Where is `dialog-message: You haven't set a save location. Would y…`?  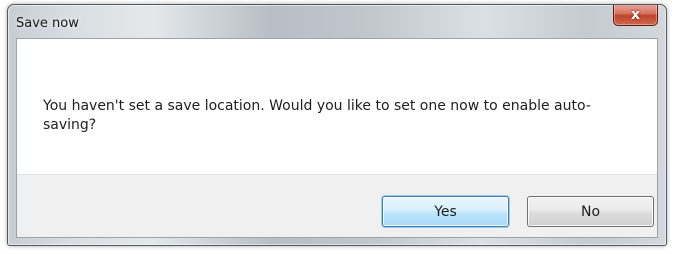 dialog-message: You haven't set a save location. Would y… is located at coordinates (317, 115).